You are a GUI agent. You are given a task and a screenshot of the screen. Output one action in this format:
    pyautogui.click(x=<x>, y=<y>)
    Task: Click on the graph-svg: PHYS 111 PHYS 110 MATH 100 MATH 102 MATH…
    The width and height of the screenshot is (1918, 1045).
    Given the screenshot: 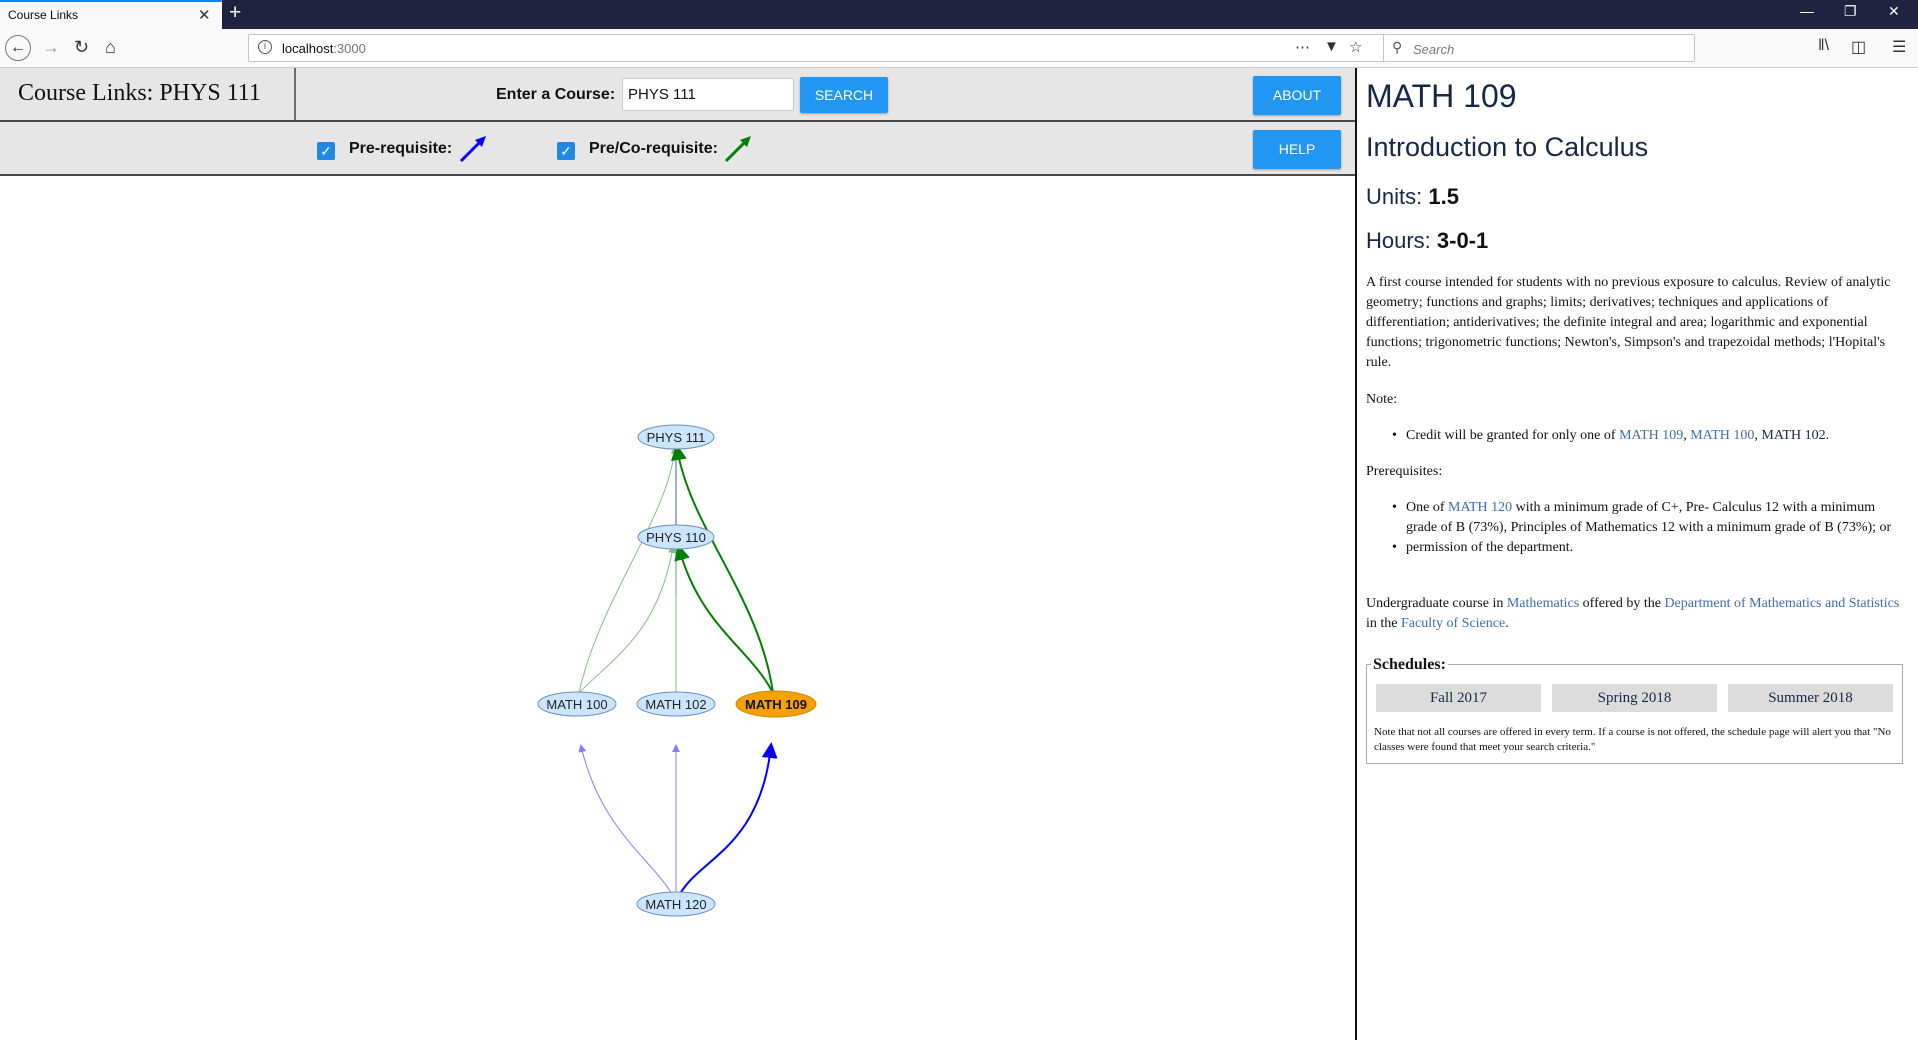 What is the action you would take?
    pyautogui.click(x=677, y=670)
    